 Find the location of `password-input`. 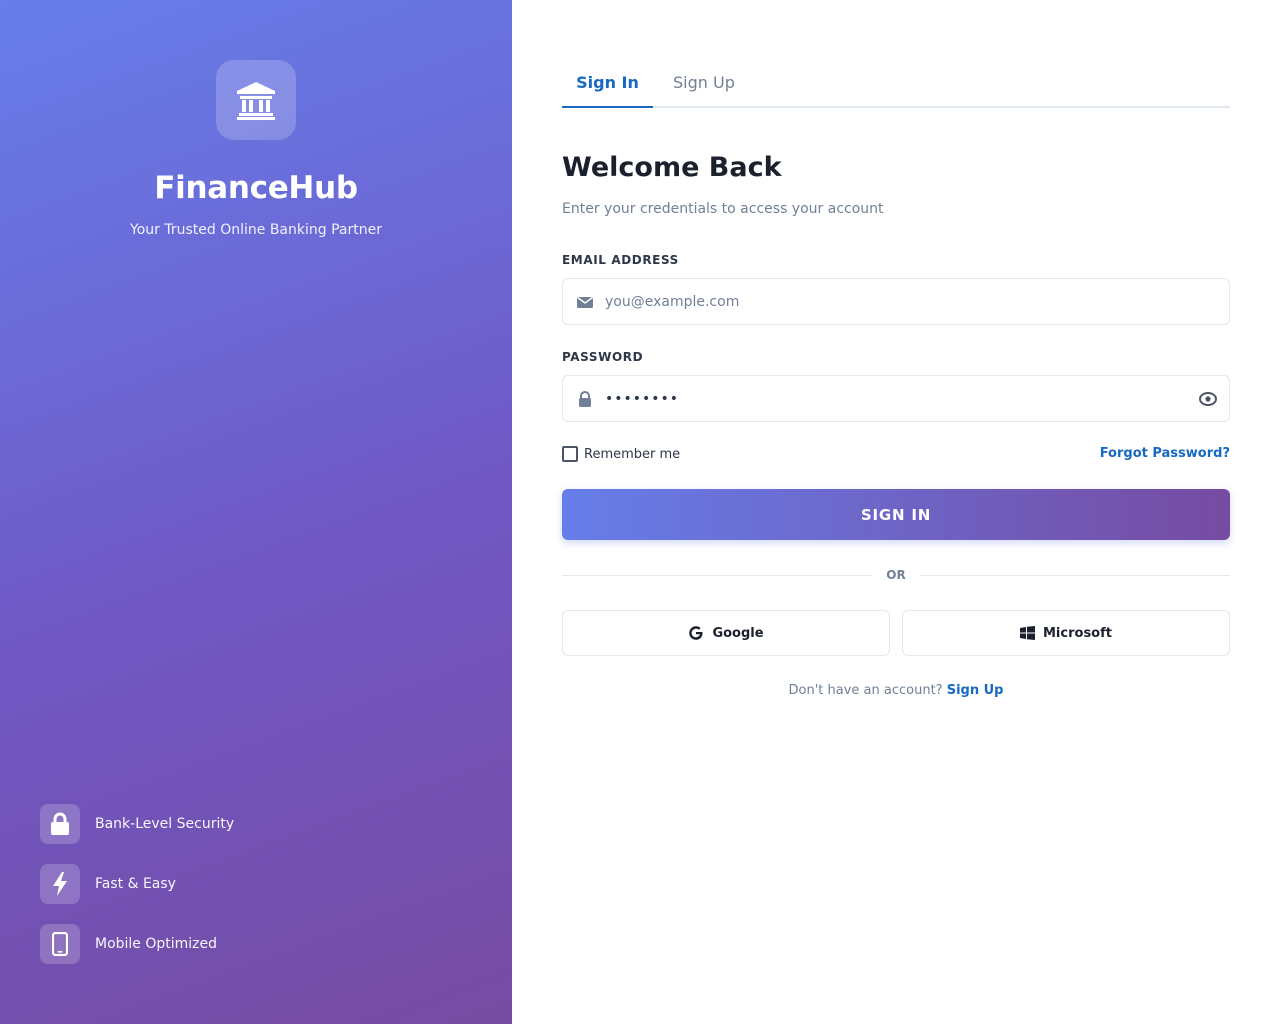

password-input is located at coordinates (905, 398).